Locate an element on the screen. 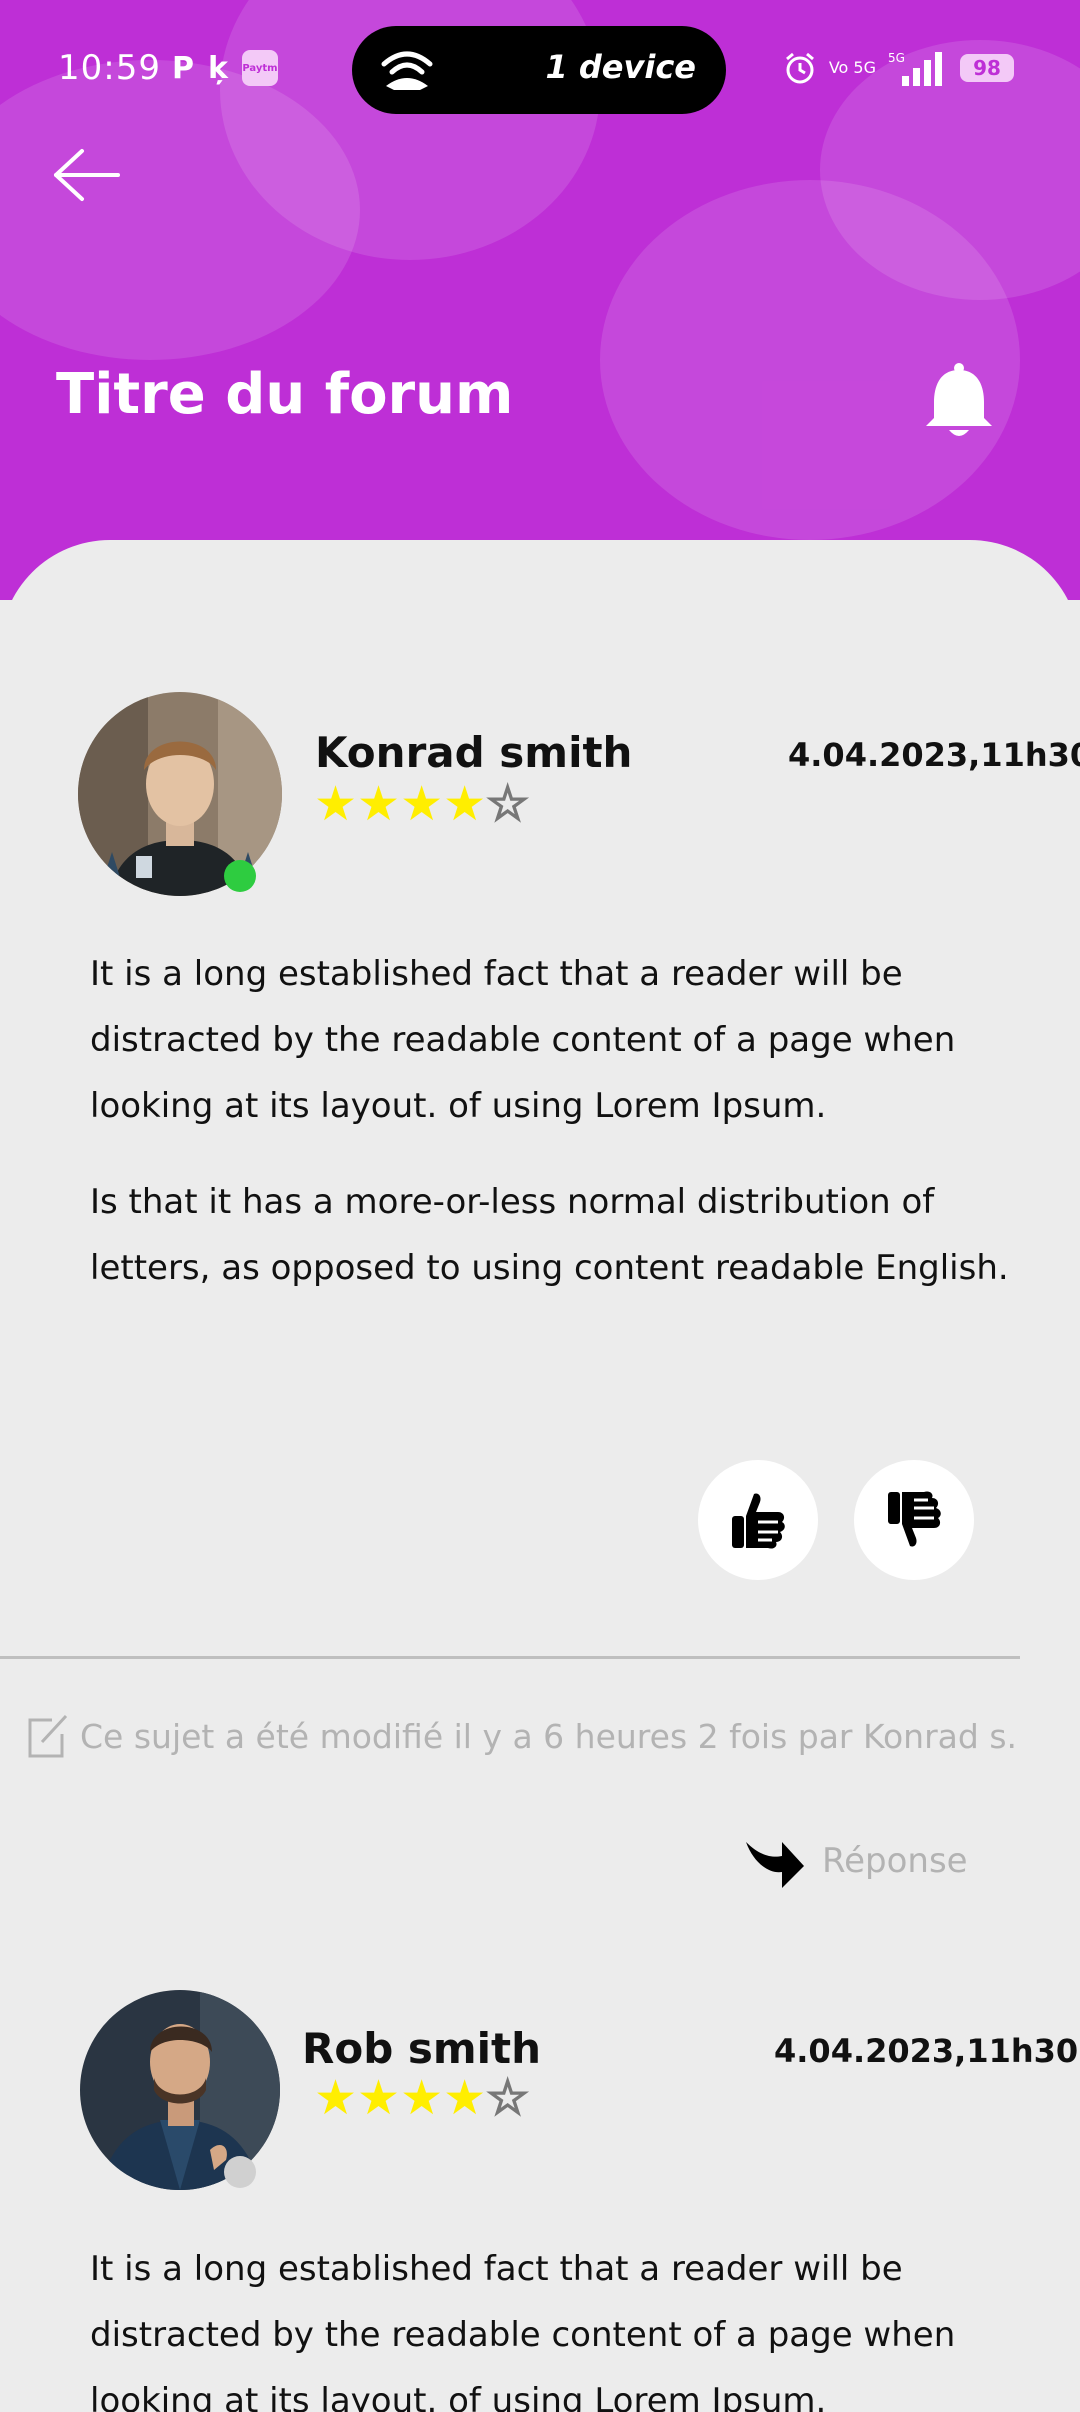 This screenshot has height=2412, width=1080. status-left-icons: P ķ Paytm is located at coordinates (225, 68).